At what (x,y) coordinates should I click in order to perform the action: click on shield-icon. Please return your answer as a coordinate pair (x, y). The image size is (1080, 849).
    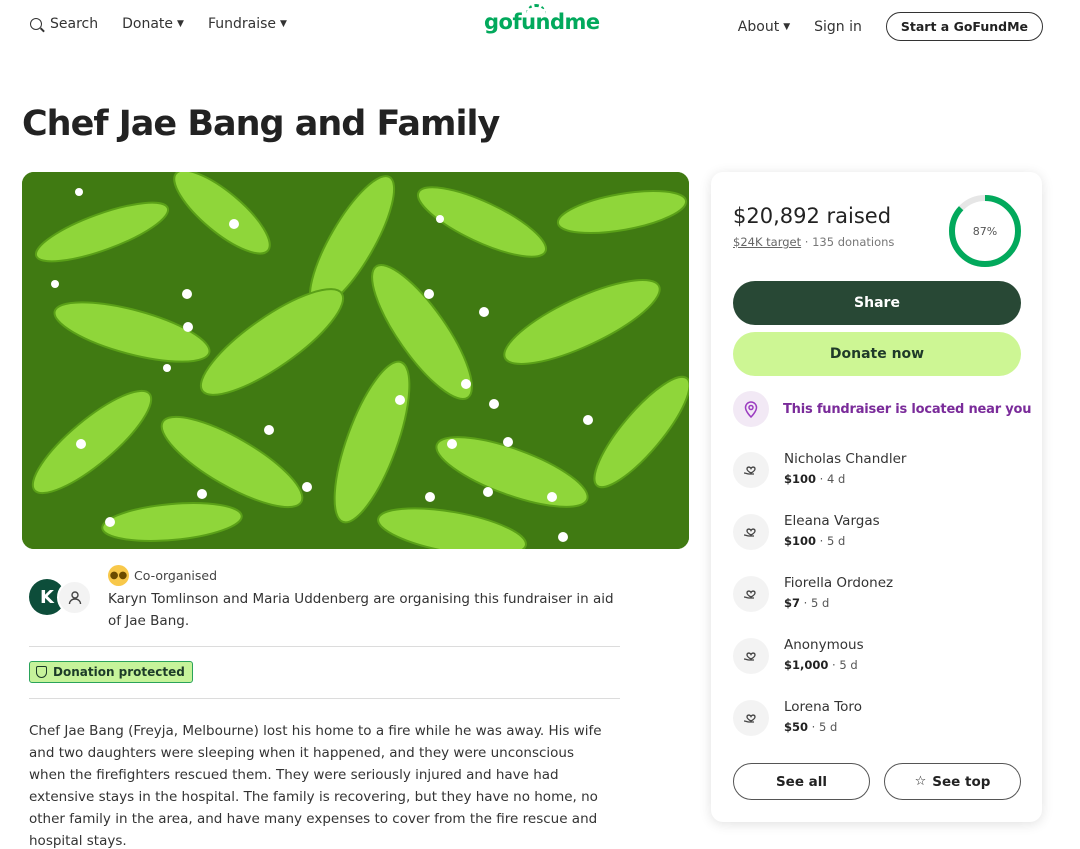
    Looking at the image, I should click on (41, 672).